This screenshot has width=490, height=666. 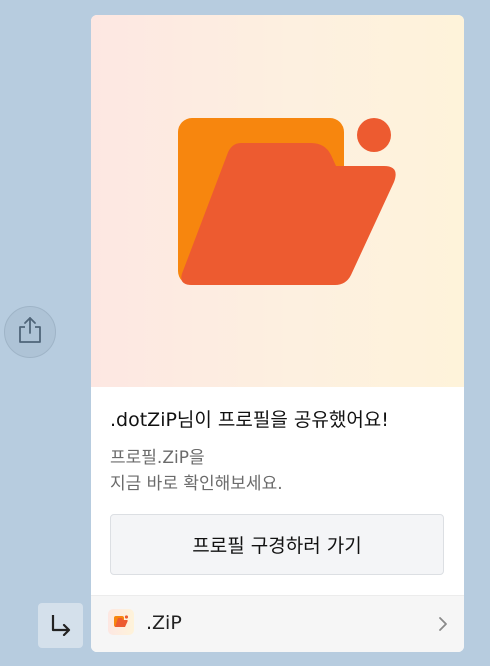 I want to click on share-icon, so click(x=30, y=332).